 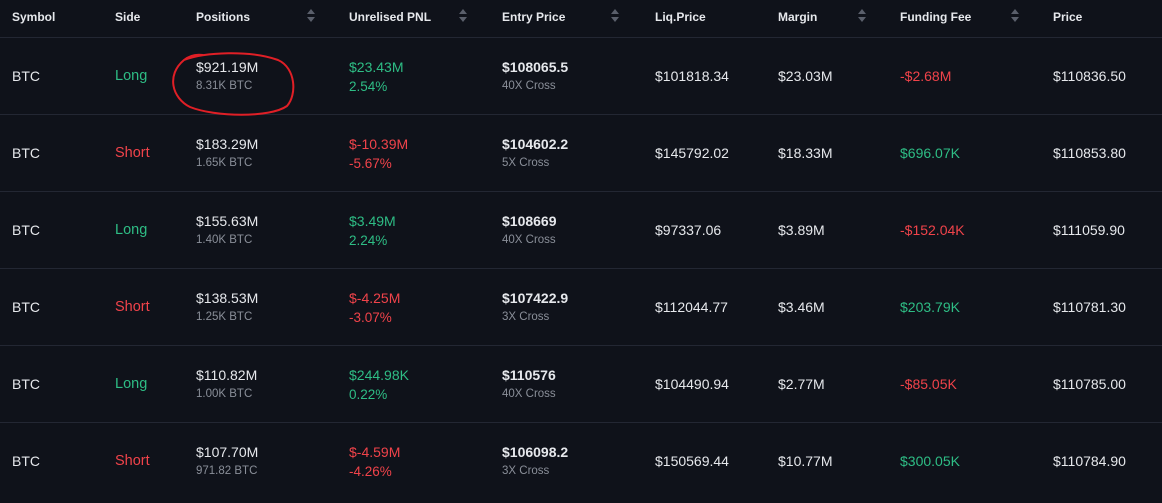 What do you see at coordinates (227, 375) in the screenshot?
I see `position-usd: $110.82M` at bounding box center [227, 375].